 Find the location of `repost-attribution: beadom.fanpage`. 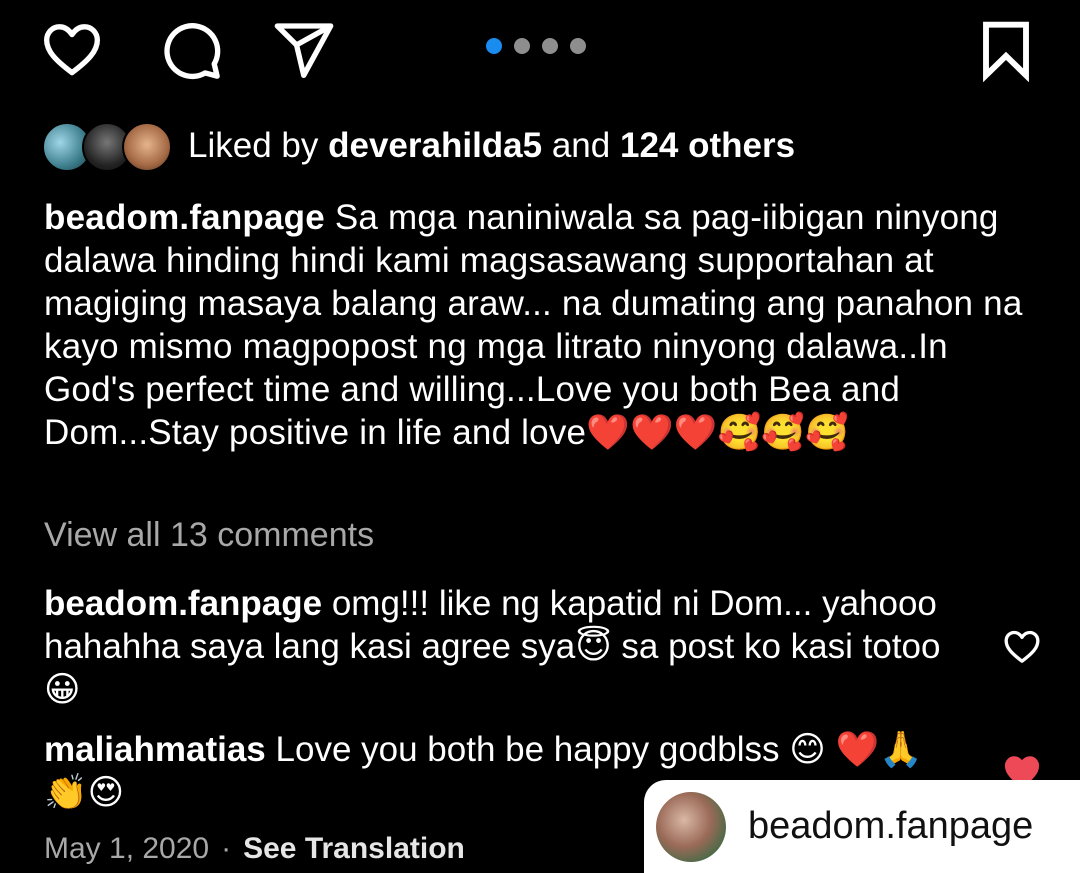

repost-attribution: beadom.fanpage is located at coordinates (862, 826).